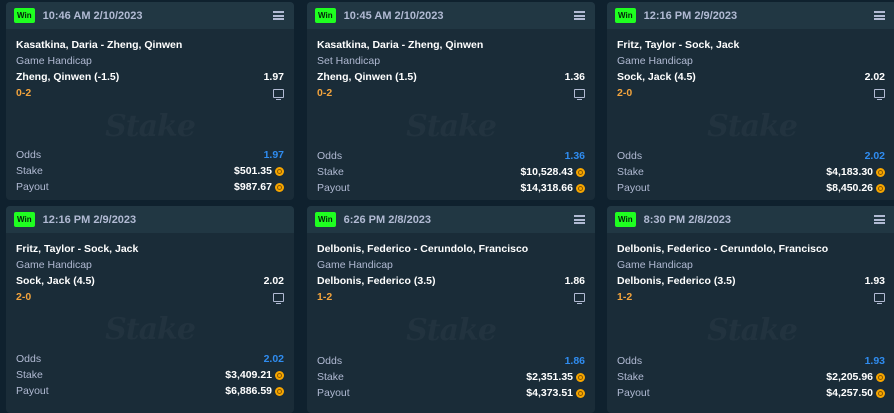 This screenshot has width=894, height=413. I want to click on bet-time: 6:26 PM 2/8/2023, so click(387, 219).